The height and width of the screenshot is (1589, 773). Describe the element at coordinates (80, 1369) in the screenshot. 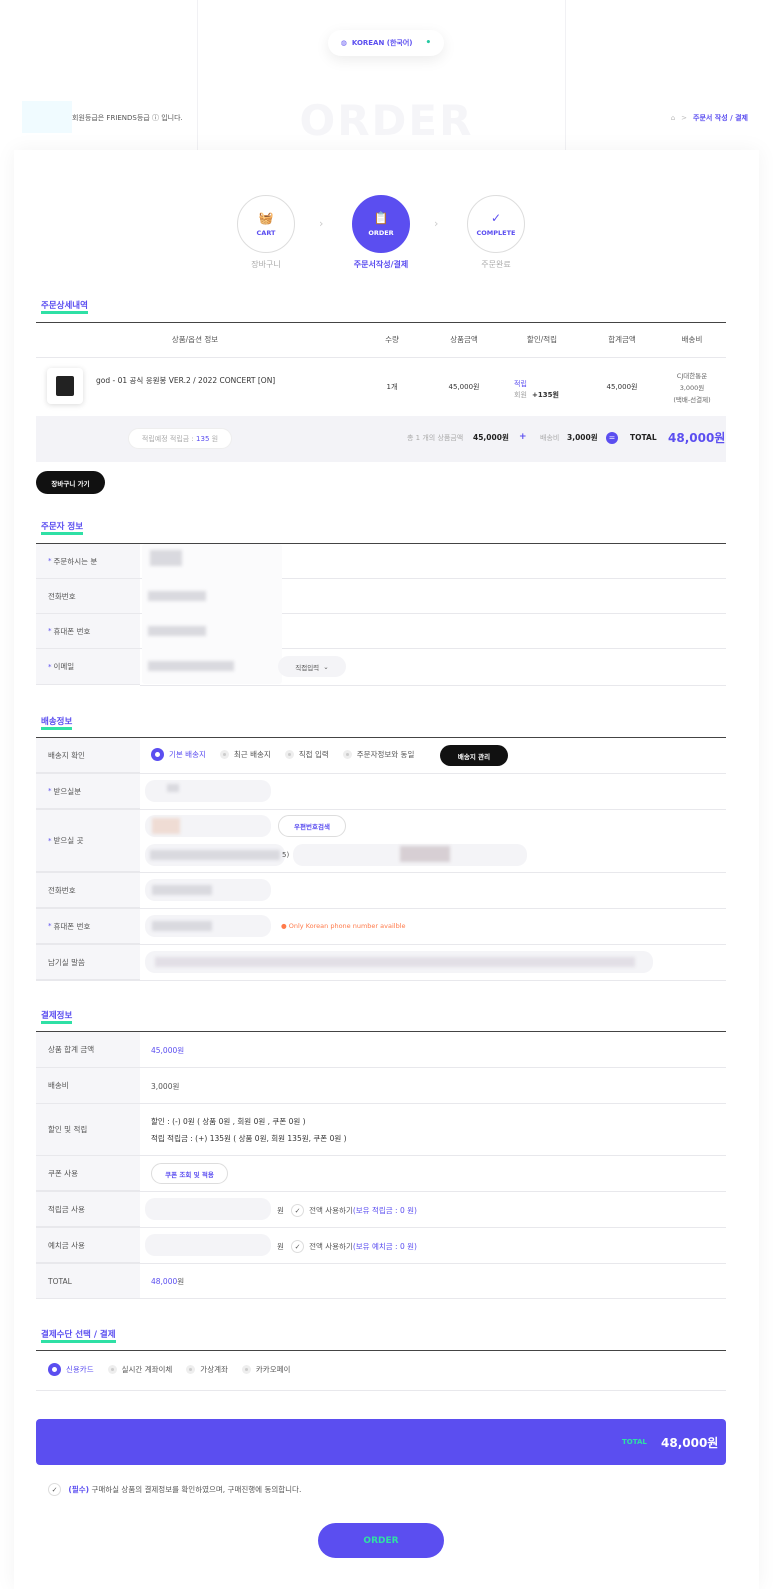

I see `radio-label: 신용카드` at that location.